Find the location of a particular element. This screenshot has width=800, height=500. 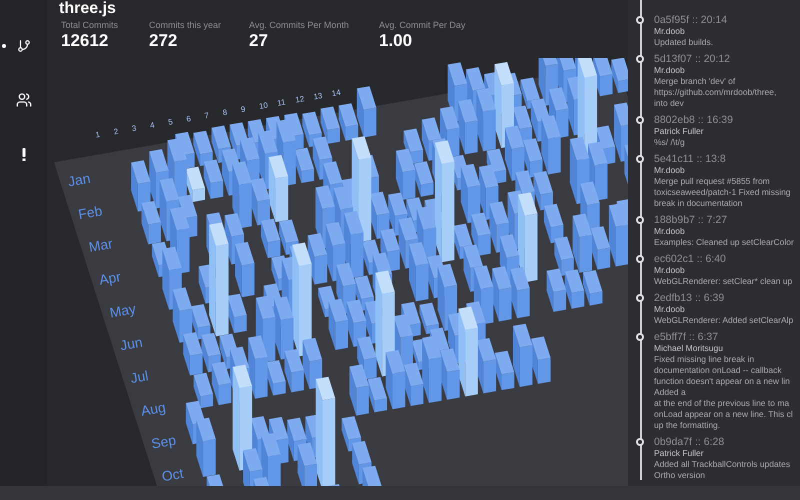

commit-time: :: 16:39 is located at coordinates (715, 120).